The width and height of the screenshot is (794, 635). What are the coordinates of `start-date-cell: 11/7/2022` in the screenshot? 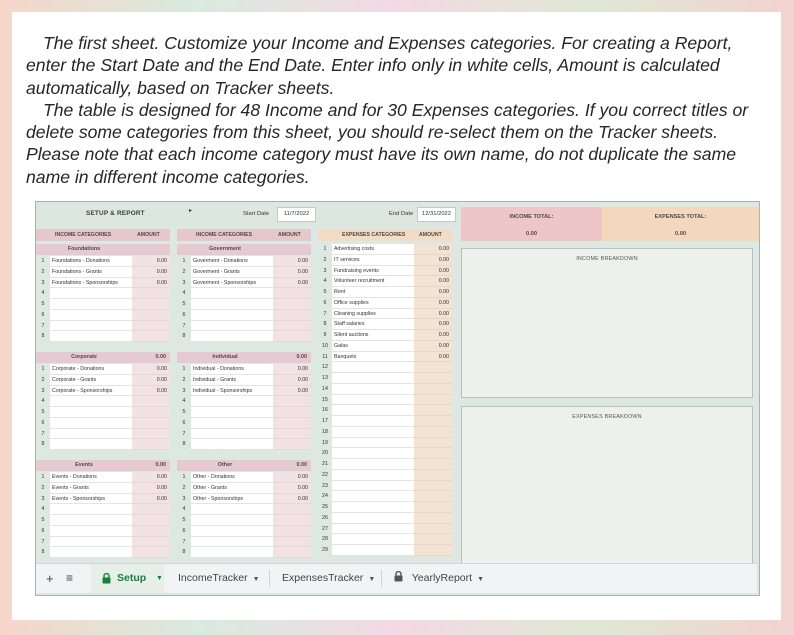 It's located at (296, 214).